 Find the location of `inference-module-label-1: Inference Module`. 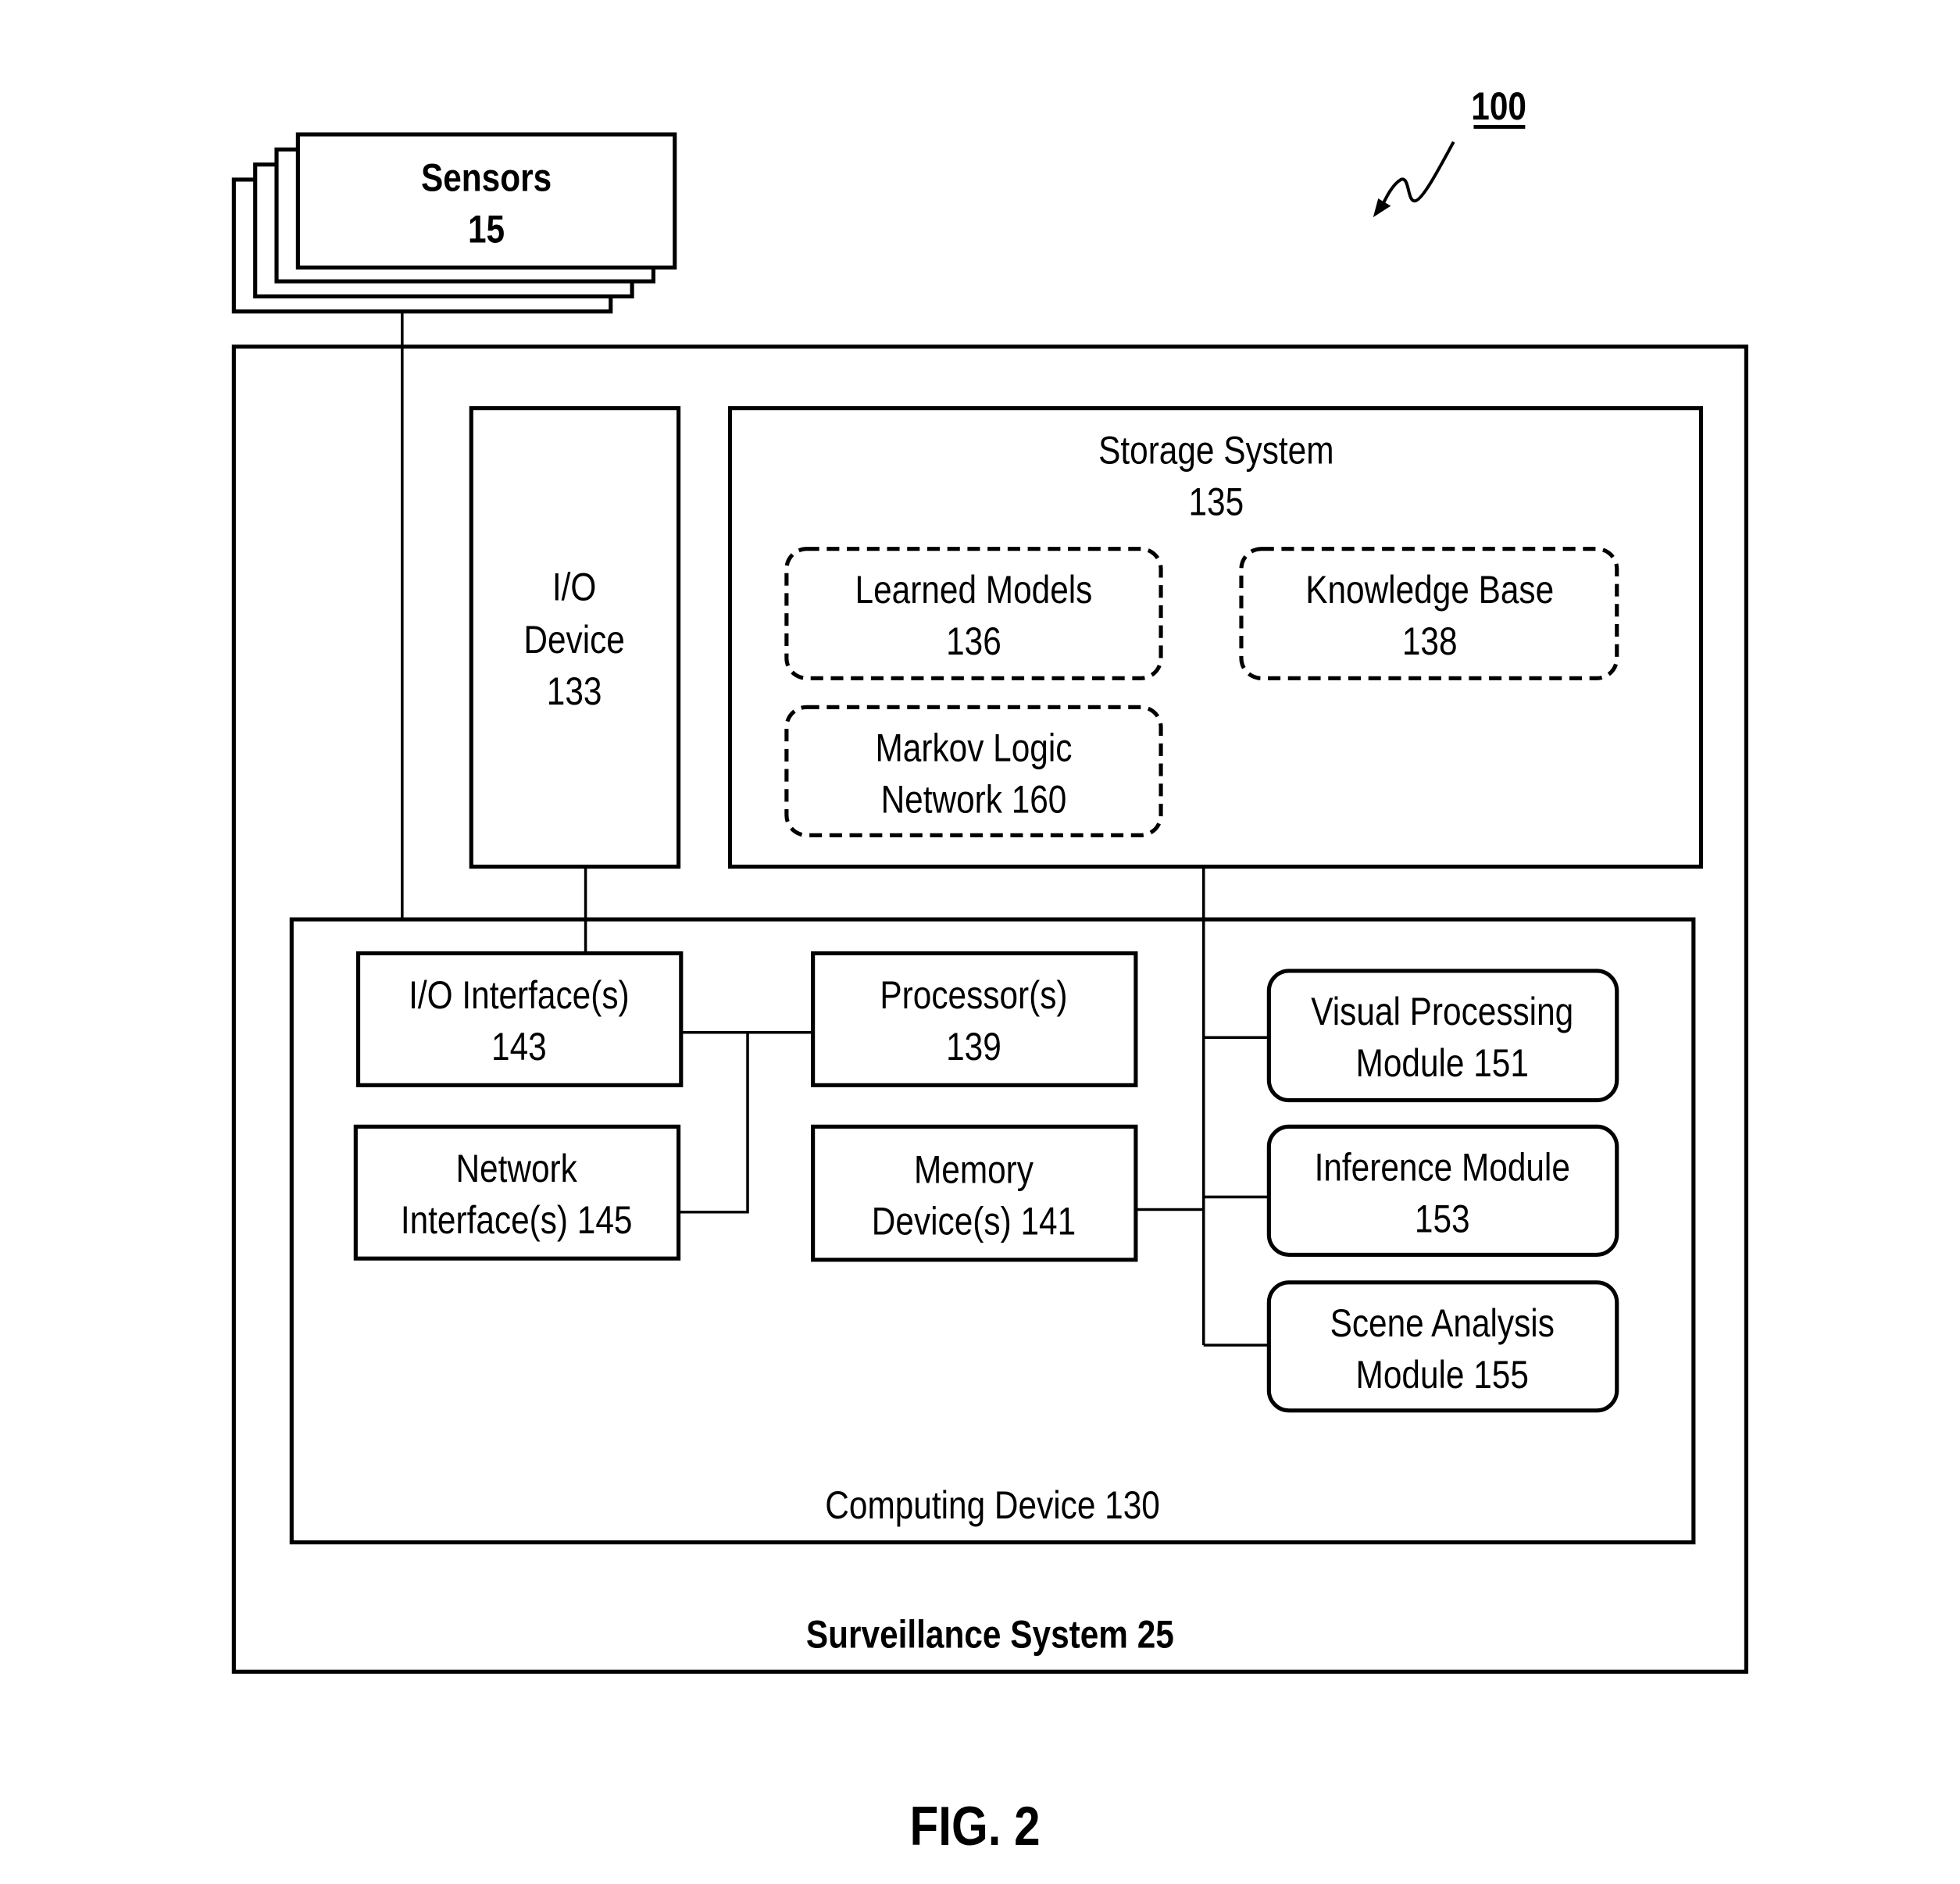

inference-module-label-1: Inference Module is located at coordinates (1442, 1167).